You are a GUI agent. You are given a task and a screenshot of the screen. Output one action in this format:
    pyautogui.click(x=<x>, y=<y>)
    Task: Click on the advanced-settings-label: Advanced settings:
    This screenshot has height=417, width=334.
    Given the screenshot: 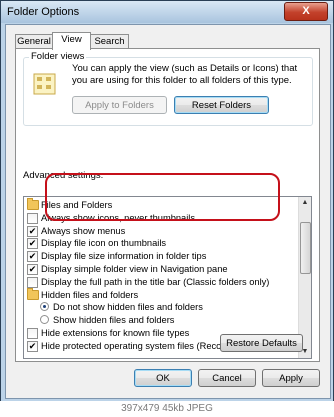 What is the action you would take?
    pyautogui.click(x=63, y=175)
    